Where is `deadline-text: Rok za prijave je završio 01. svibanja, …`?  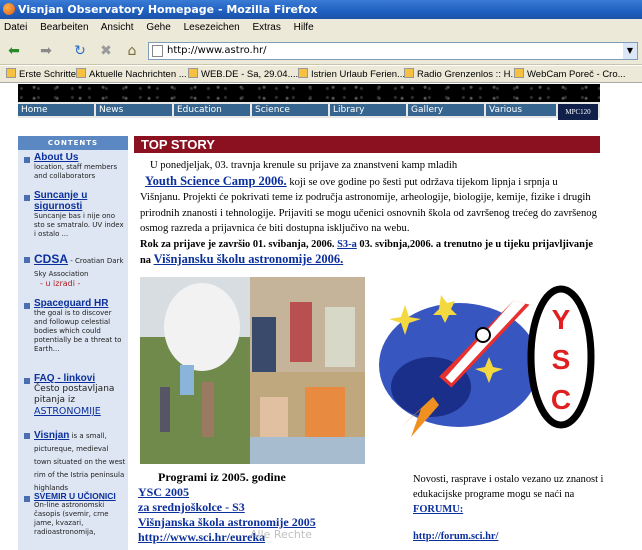
deadline-text: Rok za prijave je završio 01. svibanja, … is located at coordinates (237, 244).